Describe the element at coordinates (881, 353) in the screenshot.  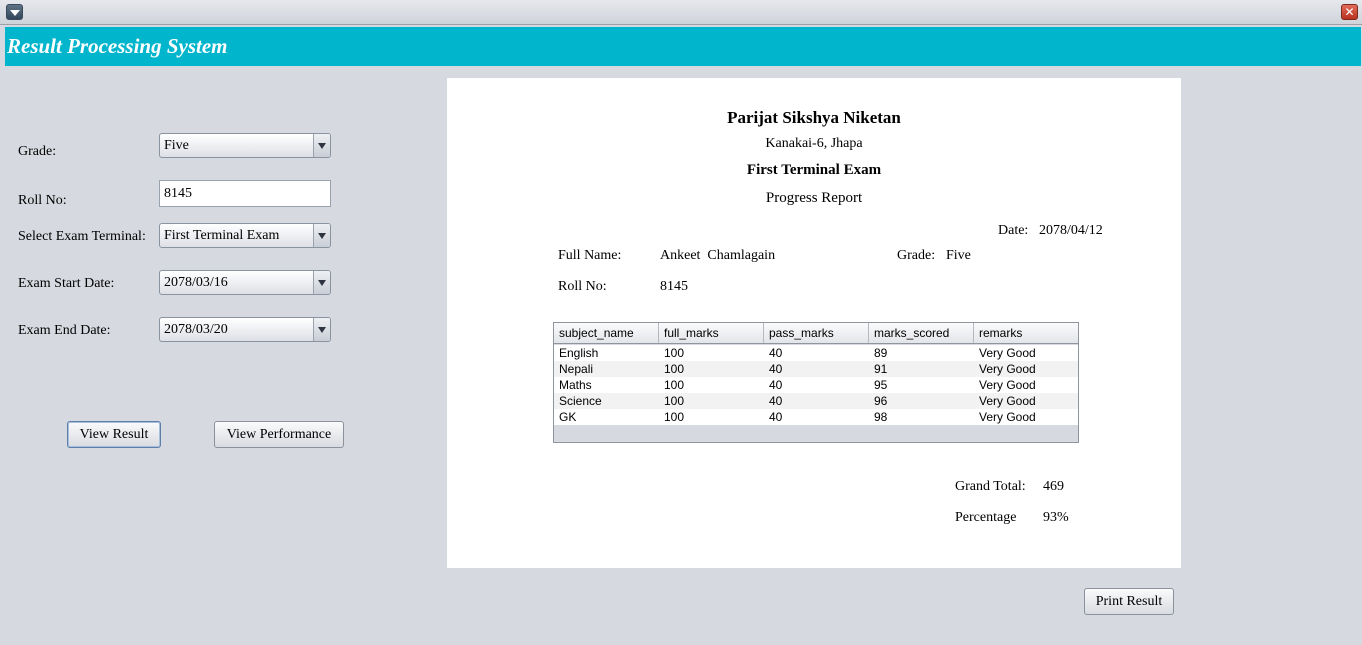
I see `table-cell: 89` at that location.